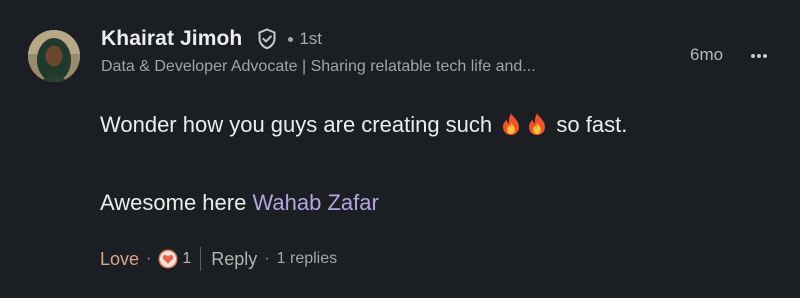 Image resolution: width=800 pixels, height=298 pixels. I want to click on author-name: Khairat Jimoh, so click(171, 39).